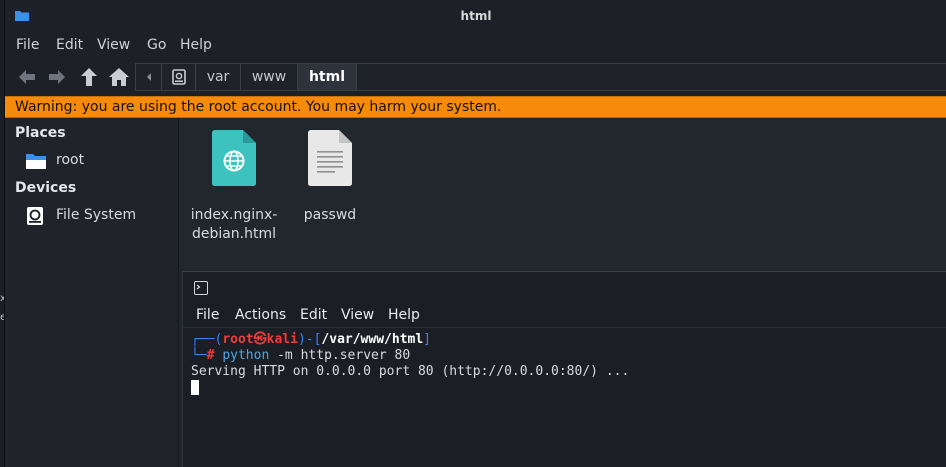  Describe the element at coordinates (92, 292) in the screenshot. I see `sidebar: Places root Devices File System` at that location.